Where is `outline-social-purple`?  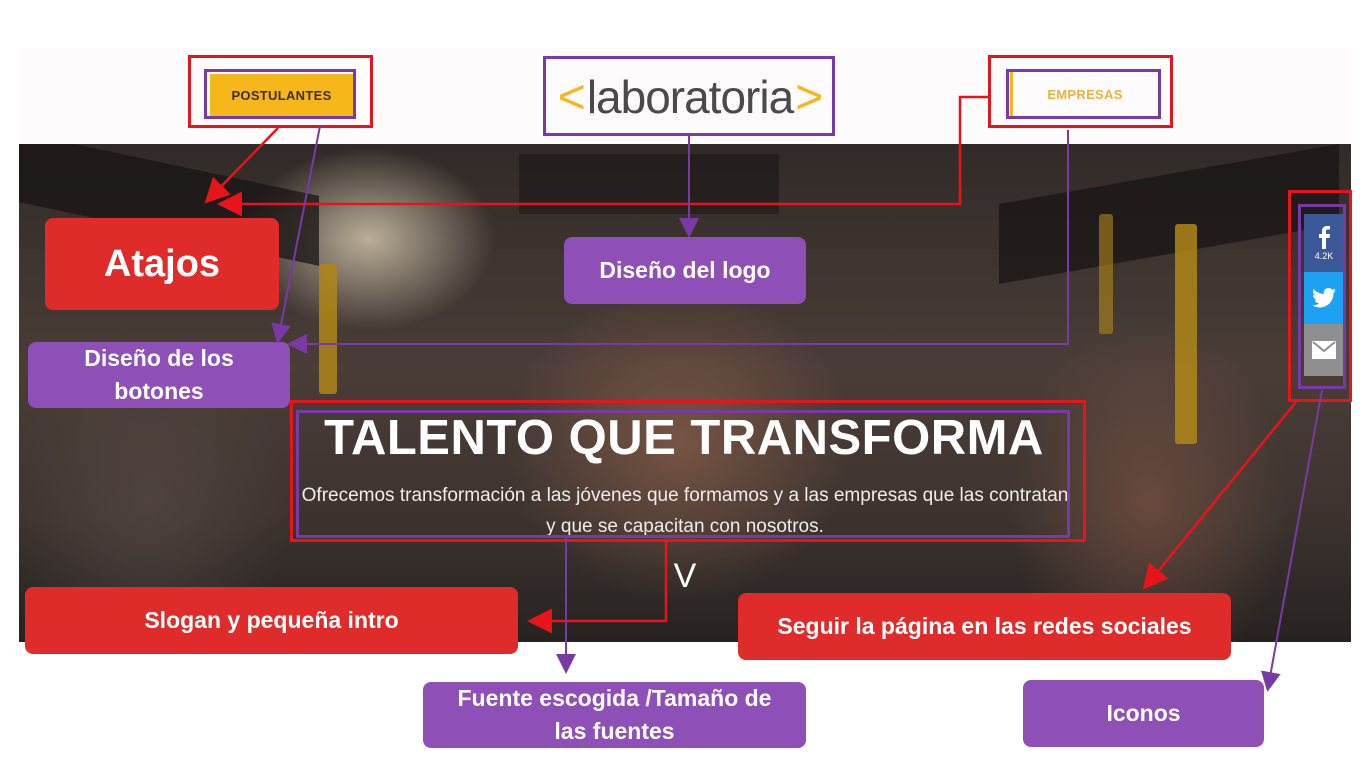
outline-social-purple is located at coordinates (1322, 296).